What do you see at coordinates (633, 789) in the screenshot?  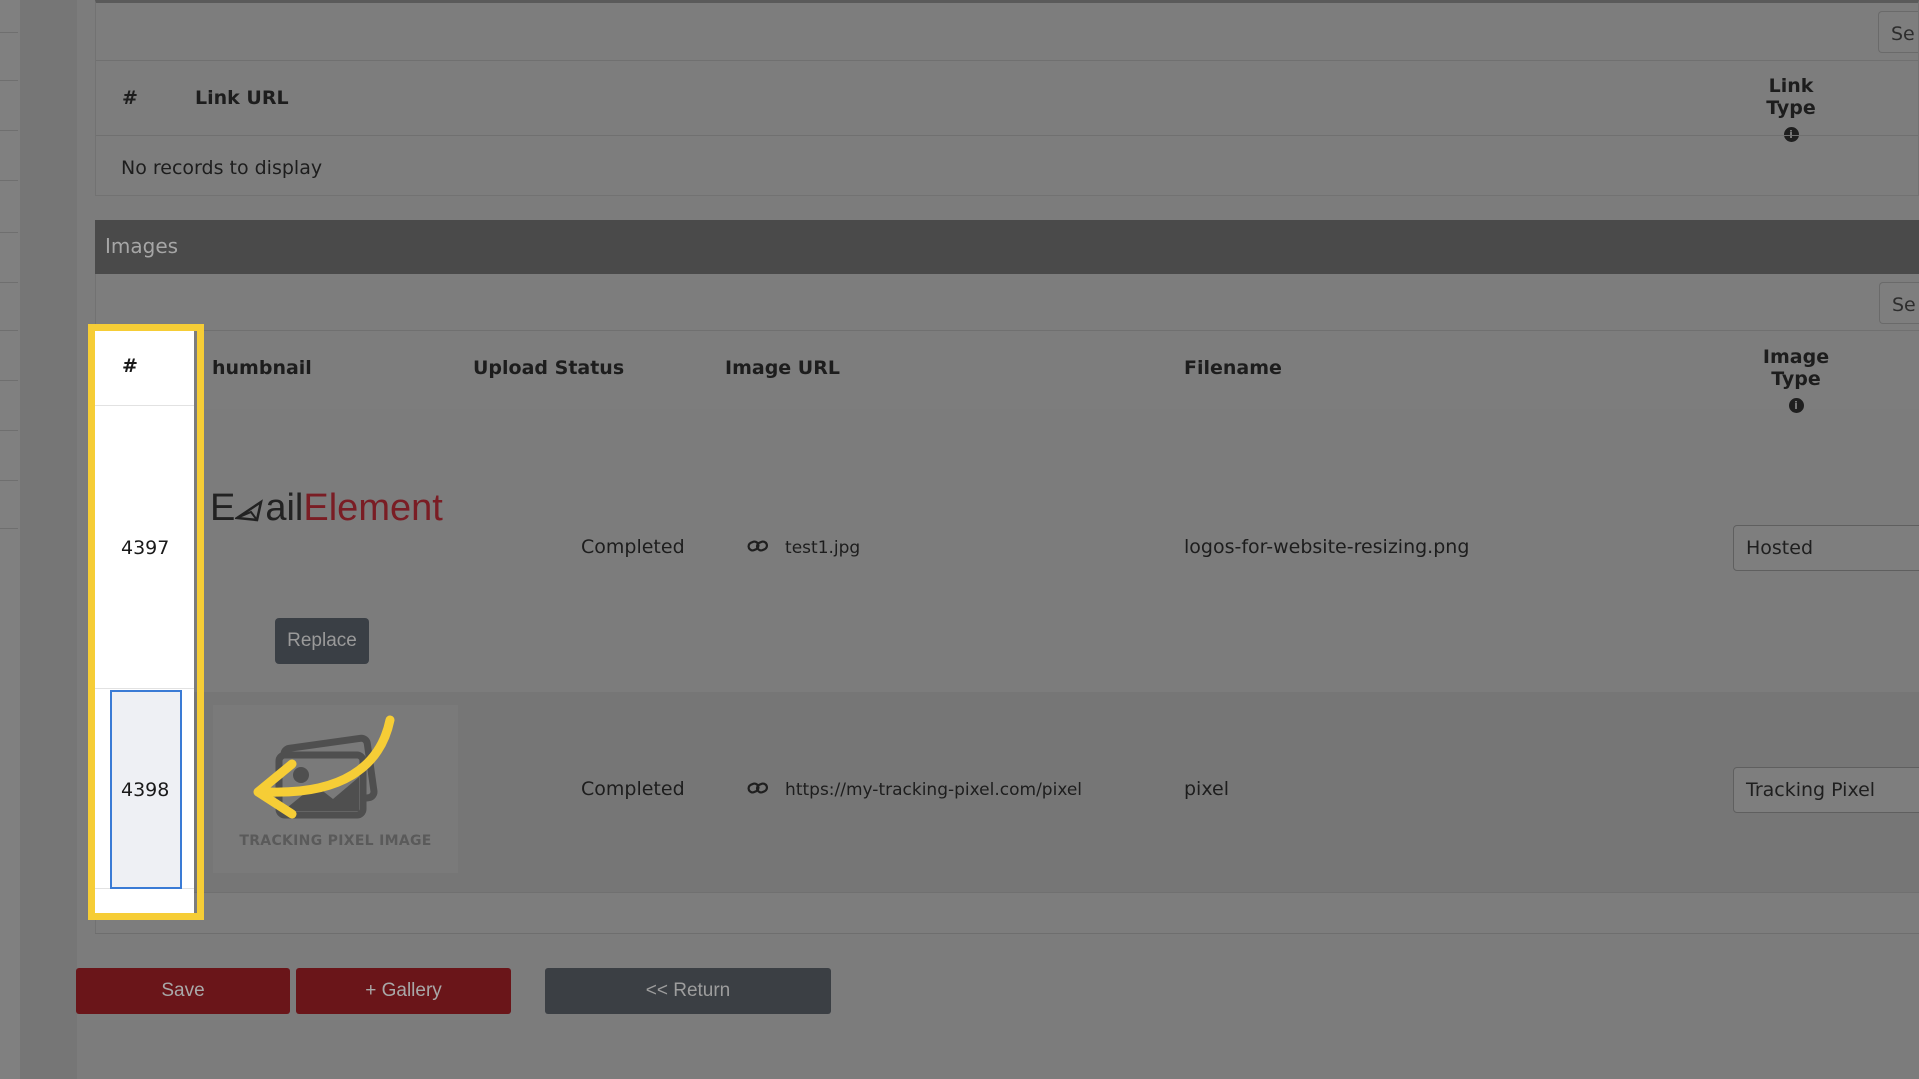 I see `row2-upload-status: Completed` at bounding box center [633, 789].